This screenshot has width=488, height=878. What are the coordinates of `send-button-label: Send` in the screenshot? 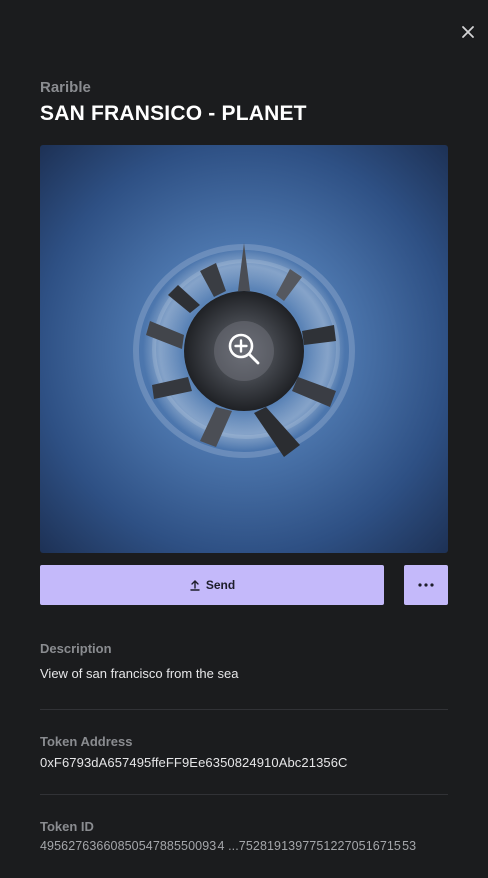 It's located at (220, 585).